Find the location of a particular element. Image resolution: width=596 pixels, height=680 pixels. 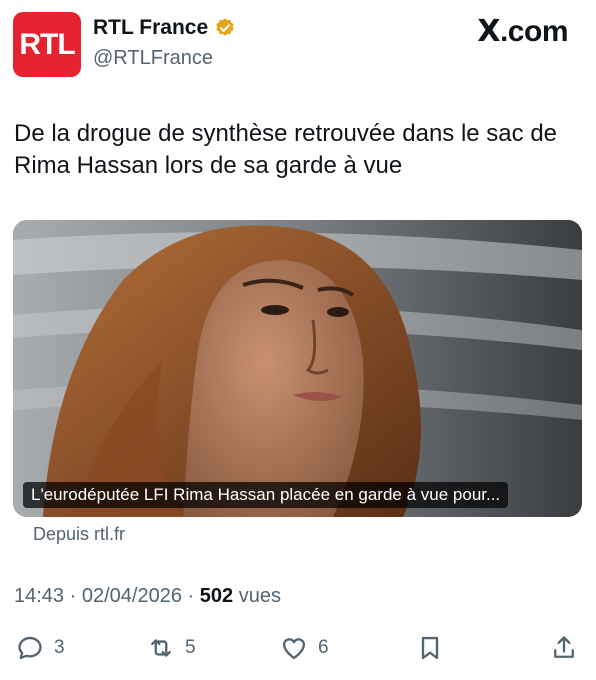

bookmark-button is located at coordinates (430, 648).